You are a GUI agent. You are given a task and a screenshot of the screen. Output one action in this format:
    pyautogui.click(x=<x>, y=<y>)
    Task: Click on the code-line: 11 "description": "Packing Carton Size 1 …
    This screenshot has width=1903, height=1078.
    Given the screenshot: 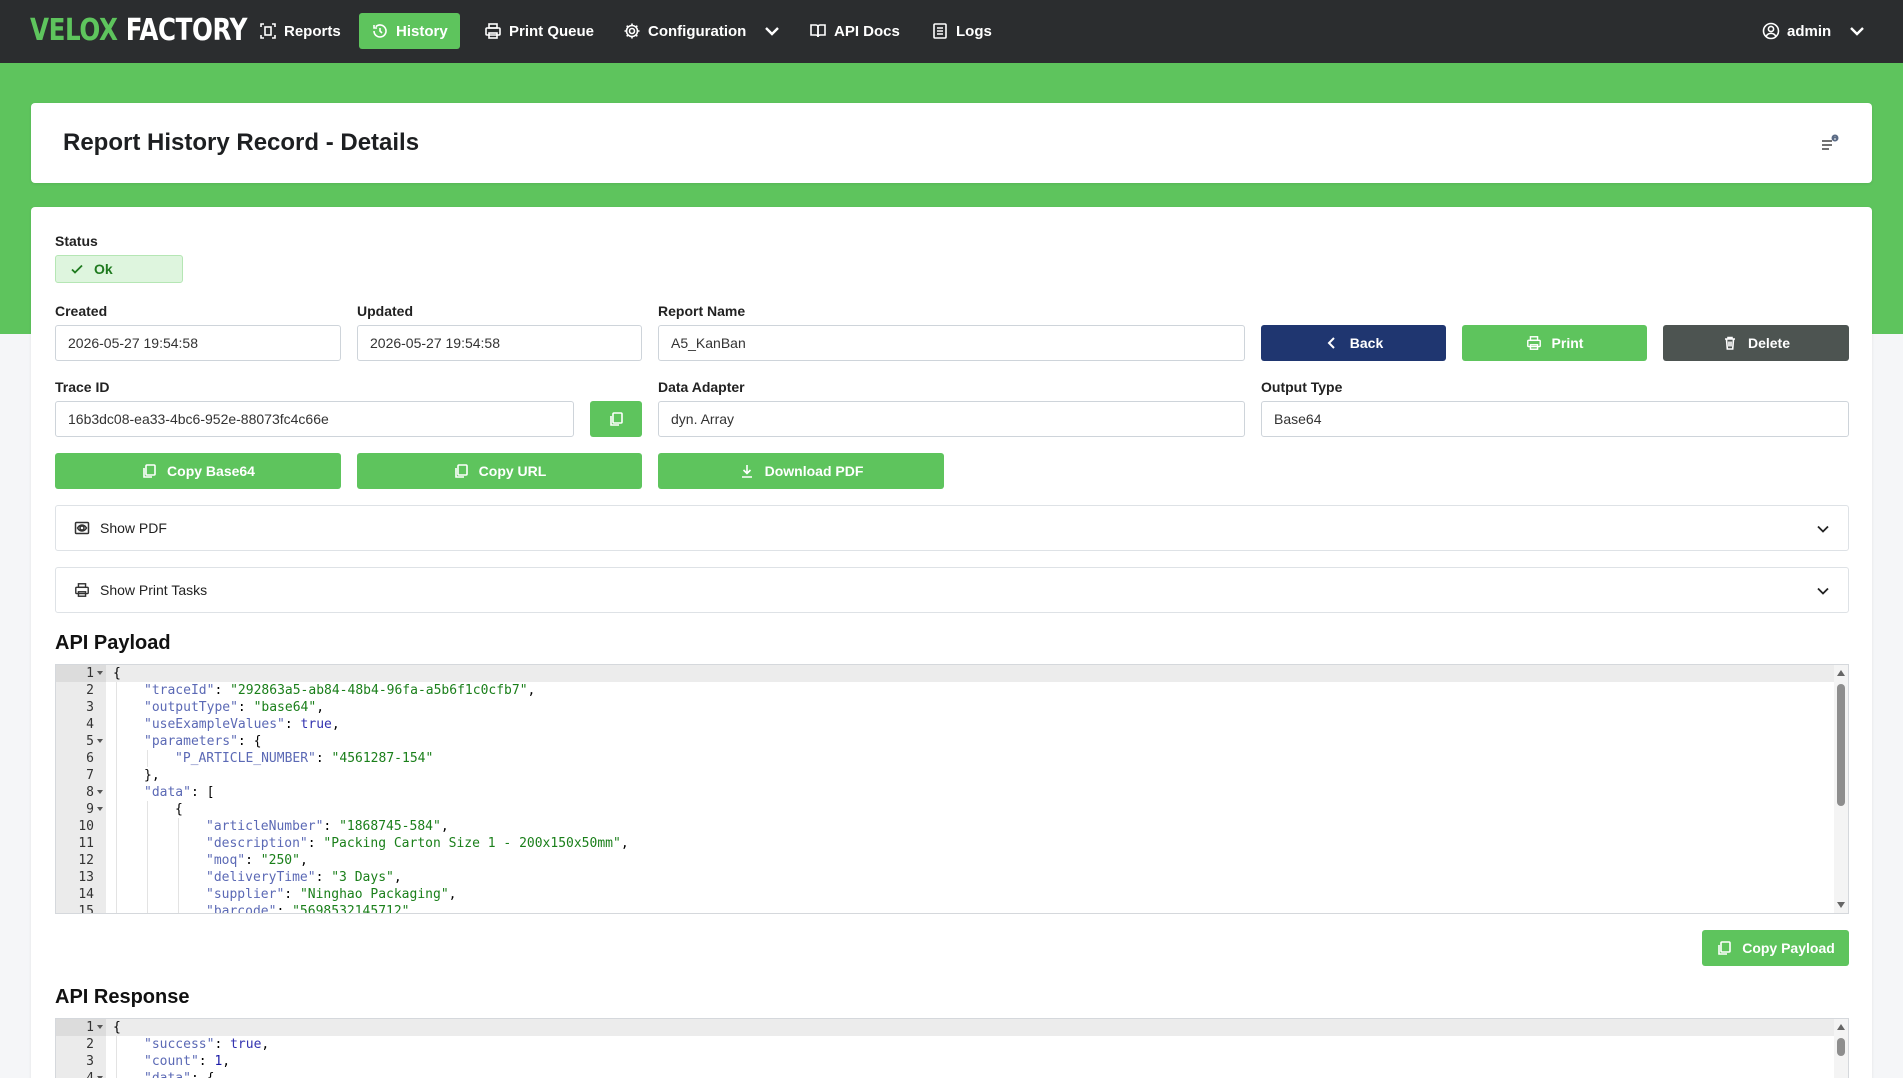 What is the action you would take?
    pyautogui.click(x=941, y=843)
    